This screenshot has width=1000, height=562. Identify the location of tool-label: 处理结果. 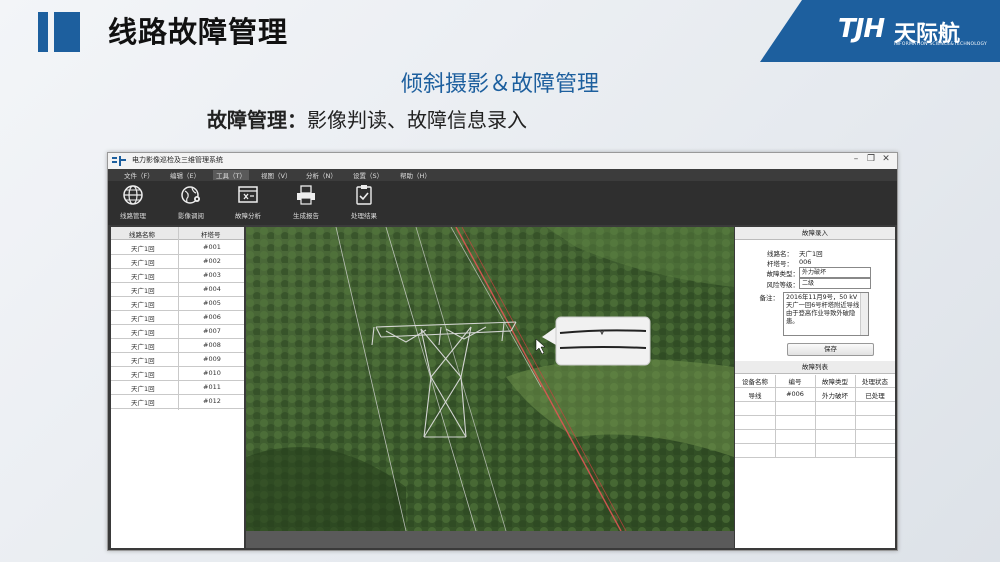
(364, 216).